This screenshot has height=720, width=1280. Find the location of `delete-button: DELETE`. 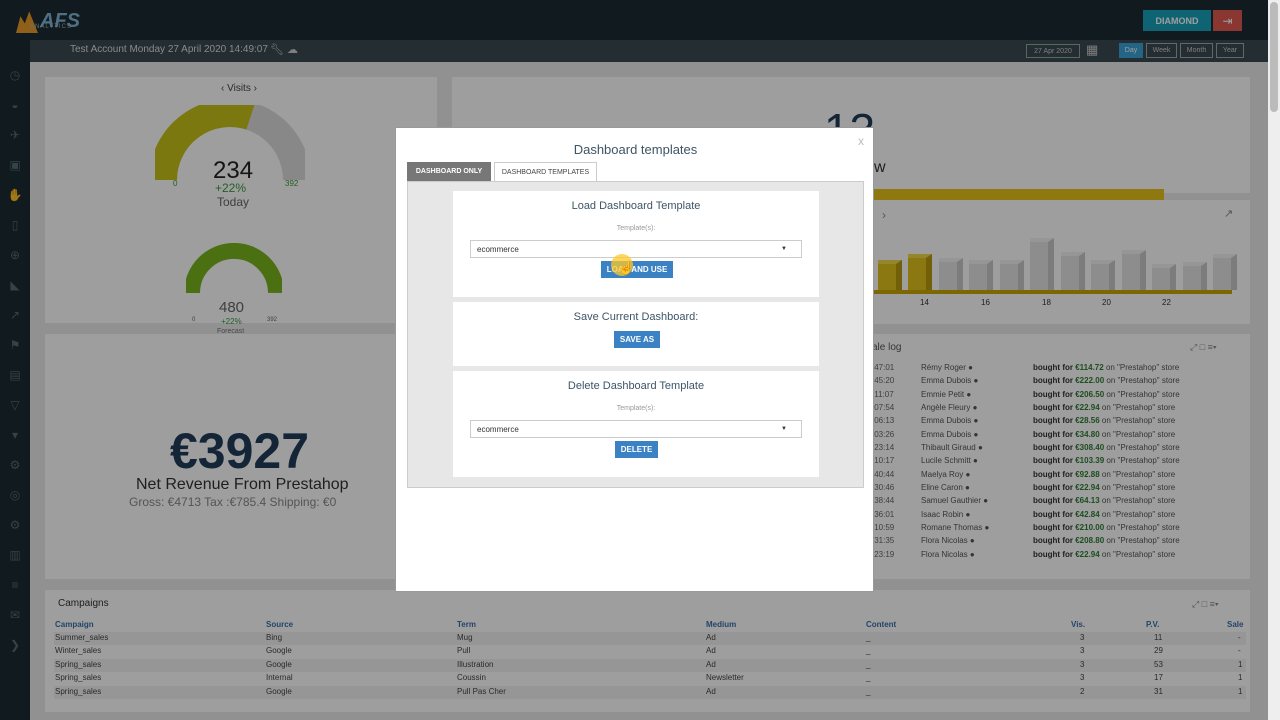

delete-button: DELETE is located at coordinates (636, 449).